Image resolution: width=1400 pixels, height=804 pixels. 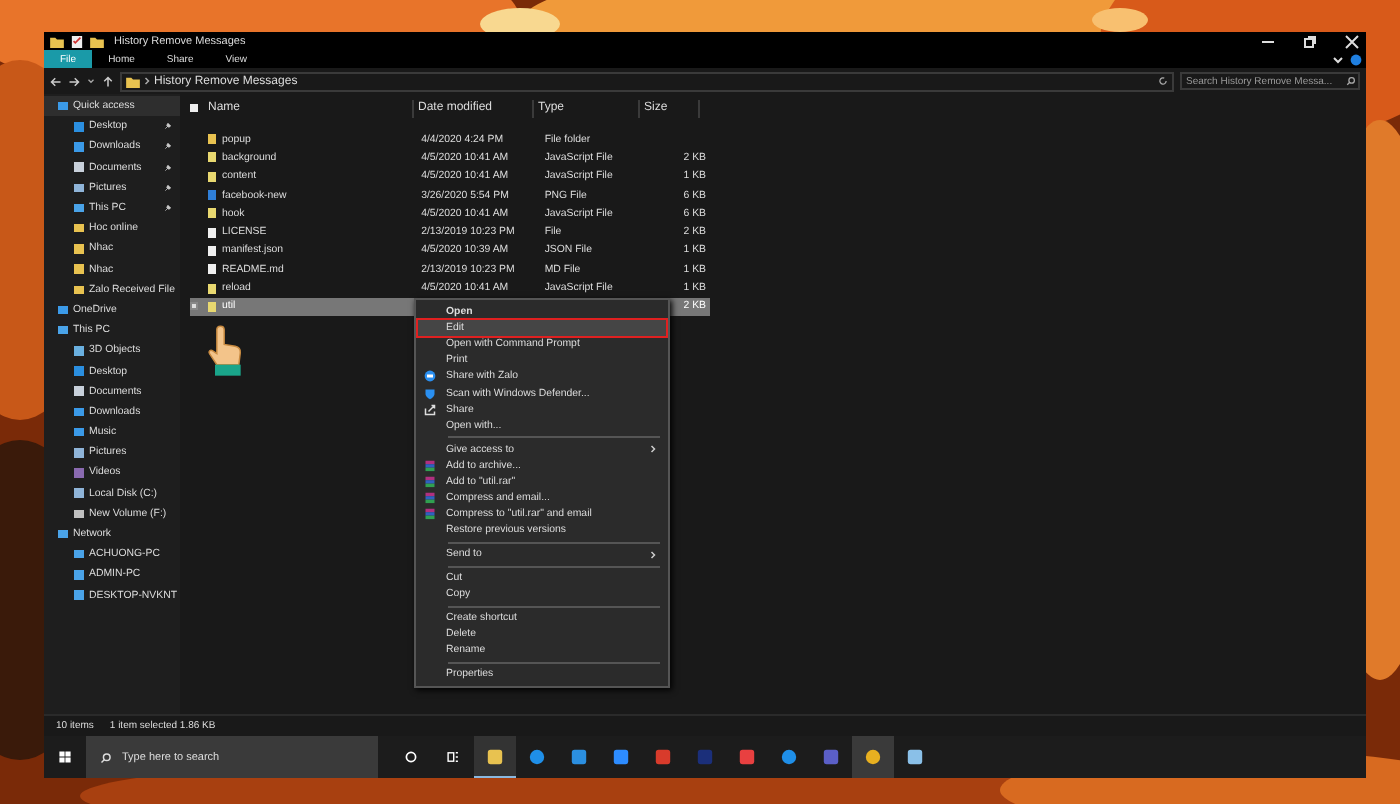 I want to click on chat-icon, so click(x=430, y=376).